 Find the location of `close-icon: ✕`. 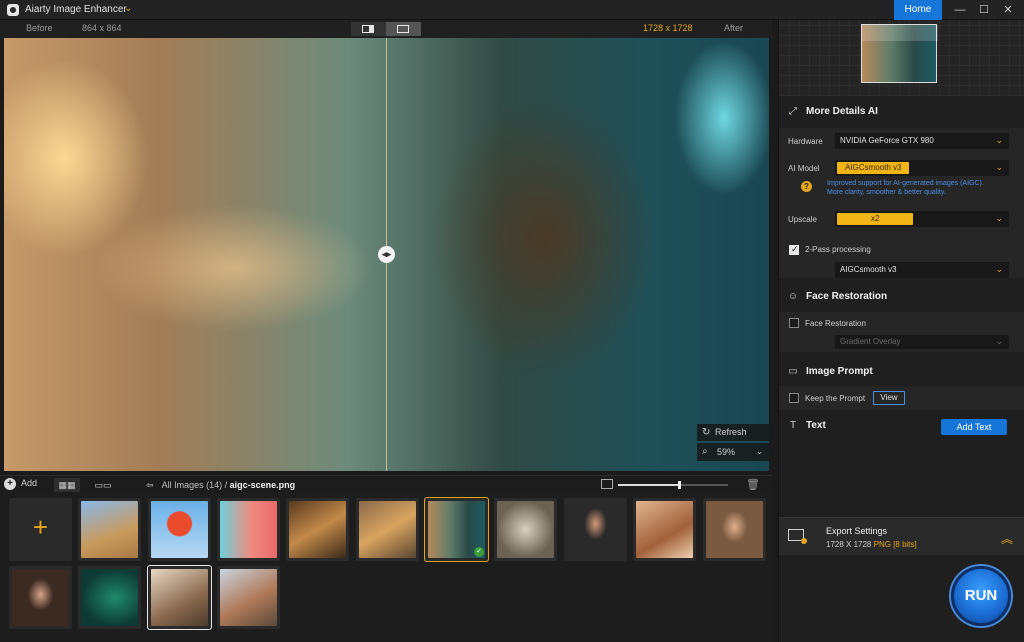

close-icon: ✕ is located at coordinates (1008, 10).